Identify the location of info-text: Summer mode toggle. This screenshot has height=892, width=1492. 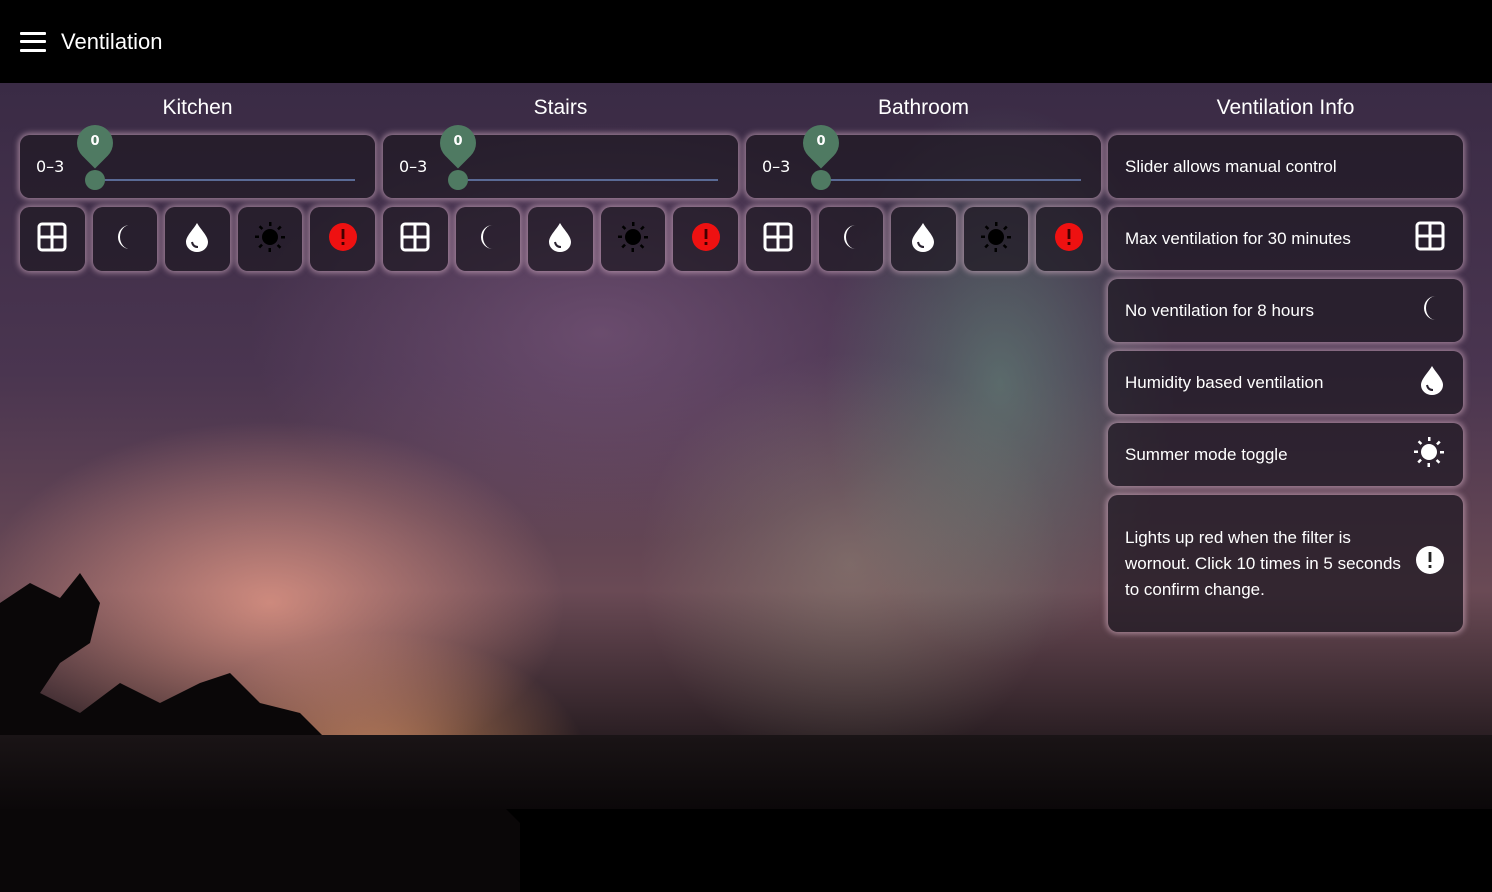
(1206, 454).